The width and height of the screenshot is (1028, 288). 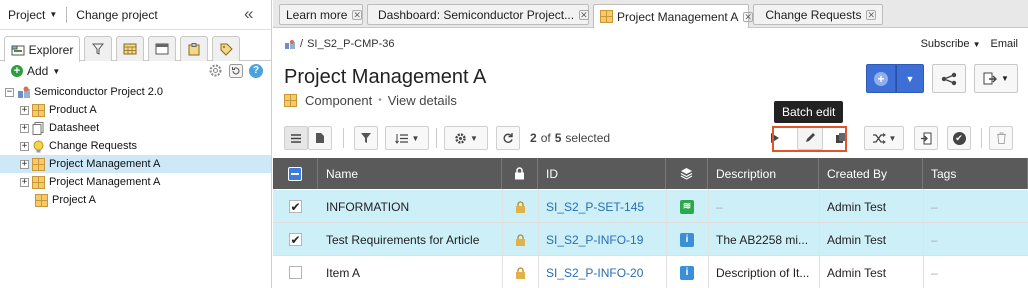 I want to click on column-header-tags: Tags, so click(x=975, y=173).